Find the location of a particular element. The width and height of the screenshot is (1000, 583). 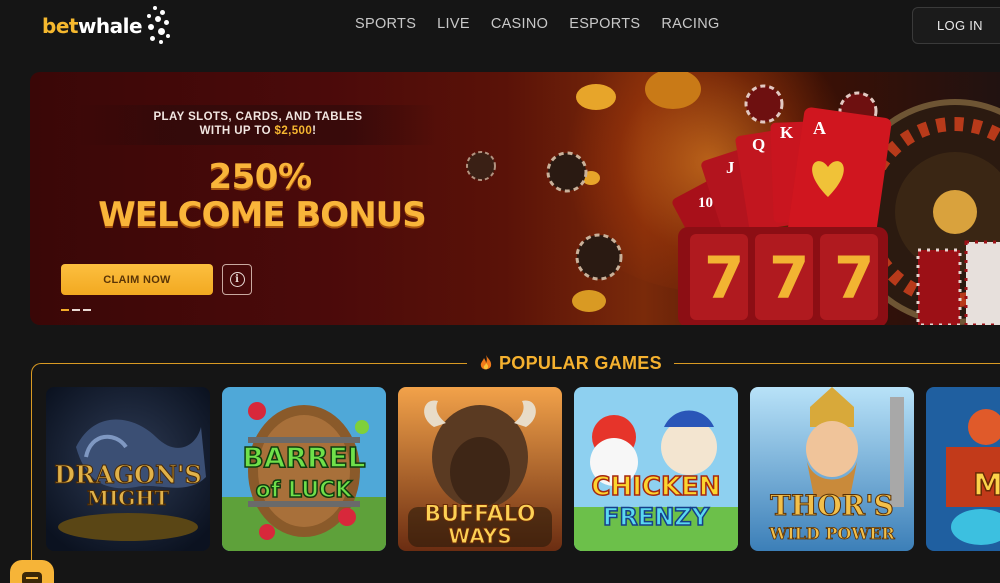

info-icon: i is located at coordinates (237, 279).